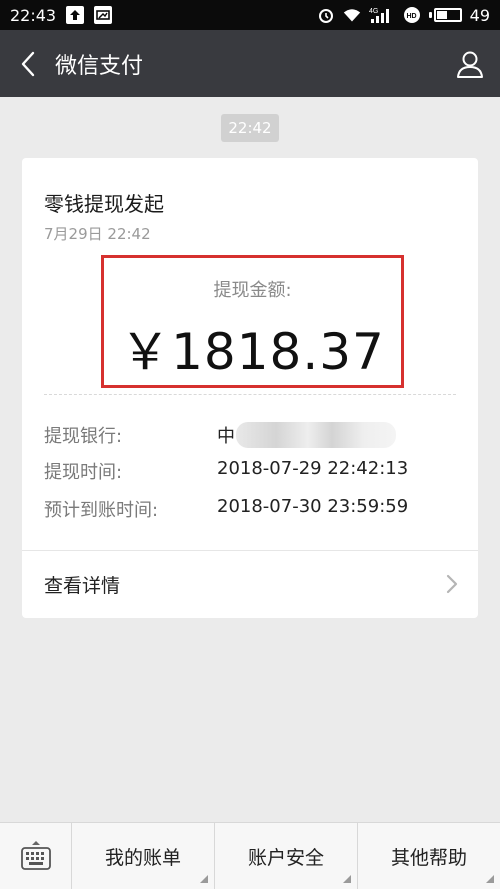  I want to click on status-time: 22:43, so click(33, 15).